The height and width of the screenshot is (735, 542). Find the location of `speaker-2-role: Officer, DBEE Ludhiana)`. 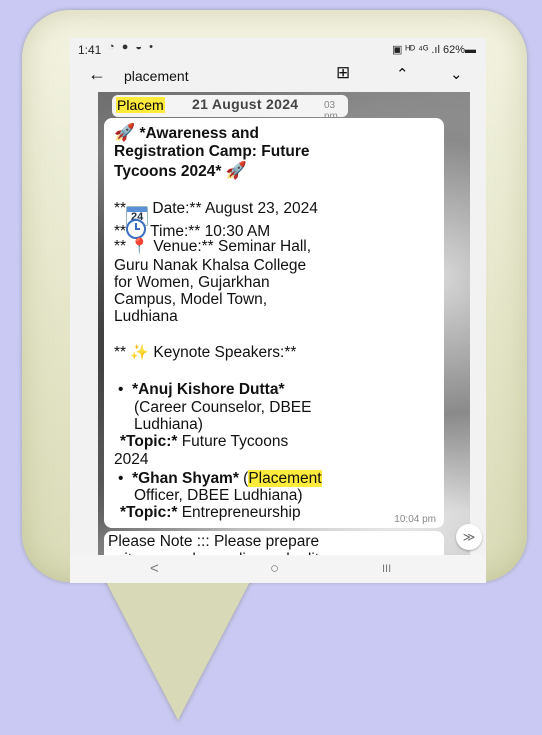

speaker-2-role: Officer, DBEE Ludhiana) is located at coordinates (218, 495).